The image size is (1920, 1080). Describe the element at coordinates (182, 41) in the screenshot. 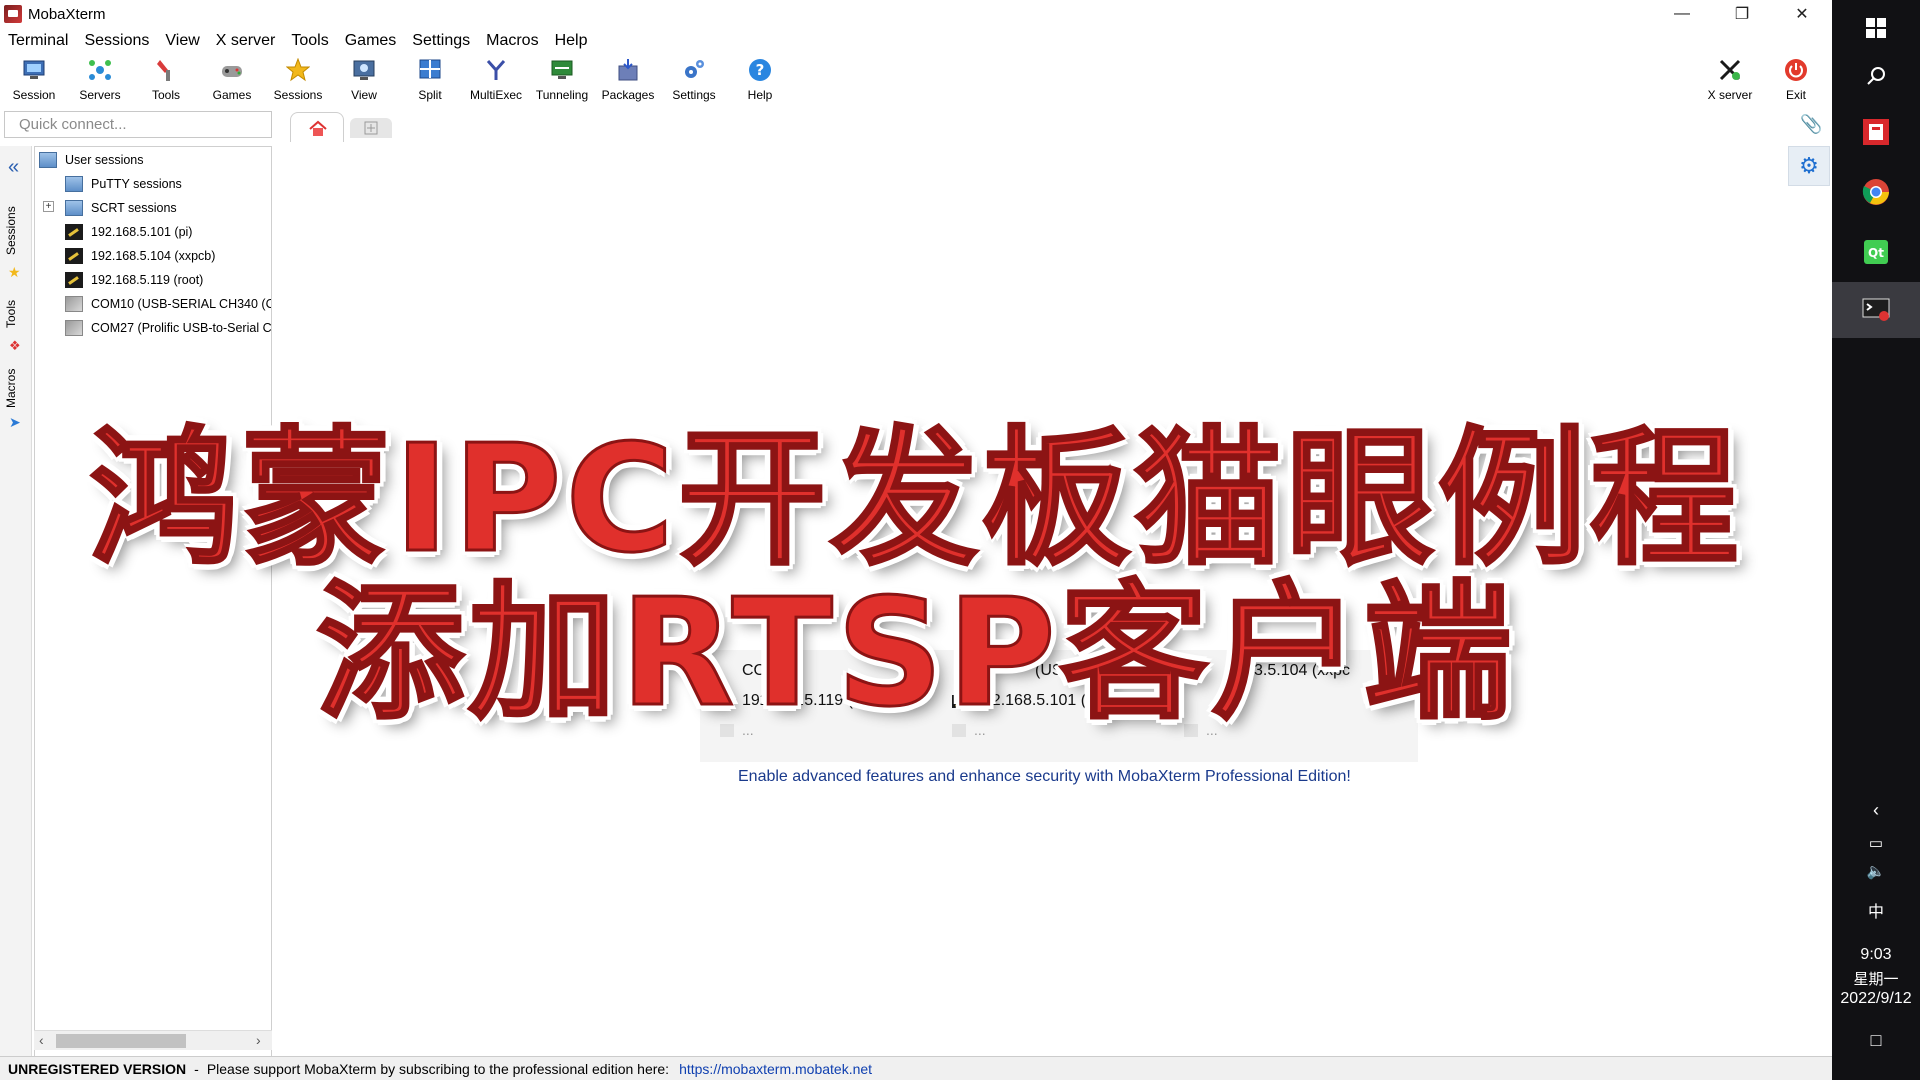

I see `menu-view: View` at that location.